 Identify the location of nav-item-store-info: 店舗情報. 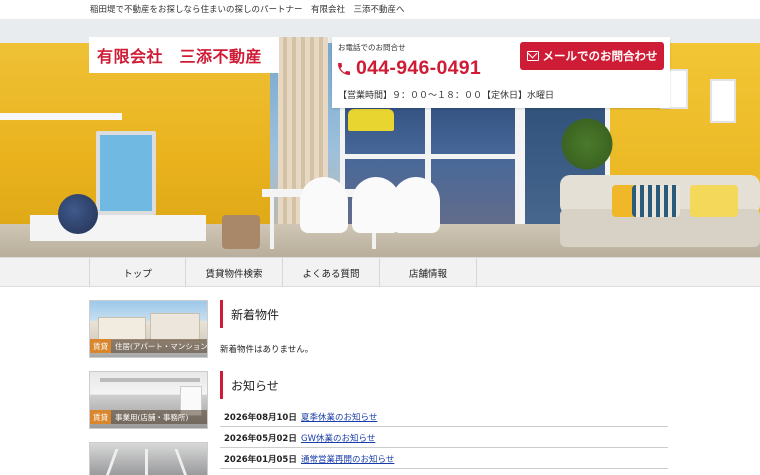
(428, 272).